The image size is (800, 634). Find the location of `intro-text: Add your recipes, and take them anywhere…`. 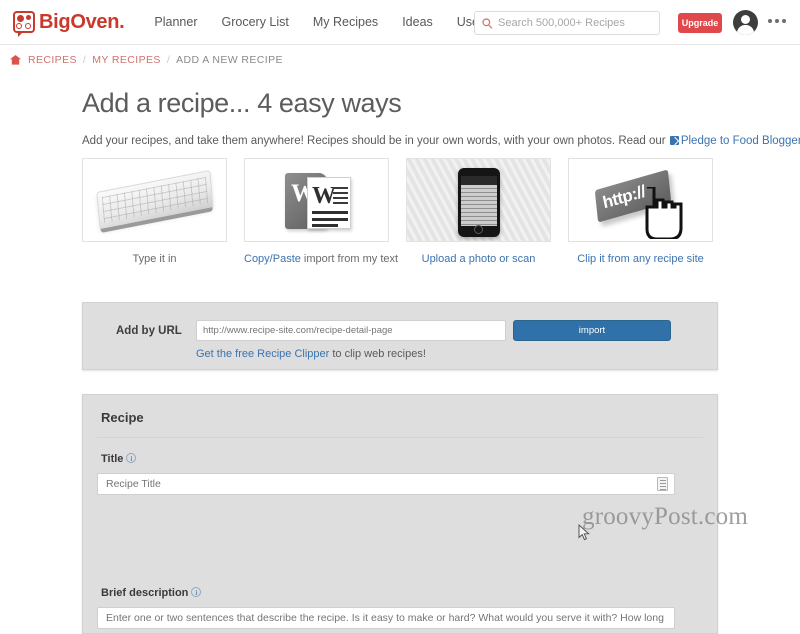

intro-text: Add your recipes, and take them anywhere… is located at coordinates (441, 141).